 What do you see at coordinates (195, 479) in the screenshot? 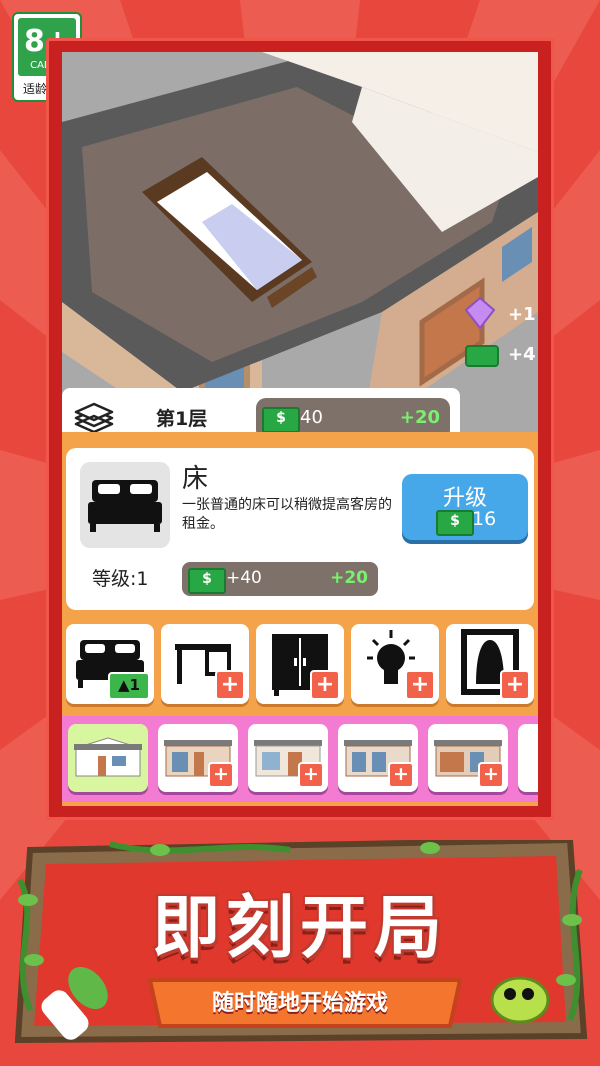
I see `item-title: 床` at bounding box center [195, 479].